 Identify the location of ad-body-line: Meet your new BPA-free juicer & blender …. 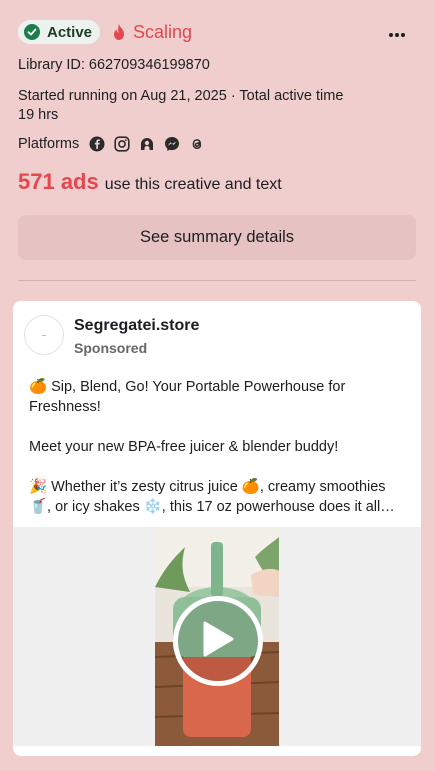
(184, 447).